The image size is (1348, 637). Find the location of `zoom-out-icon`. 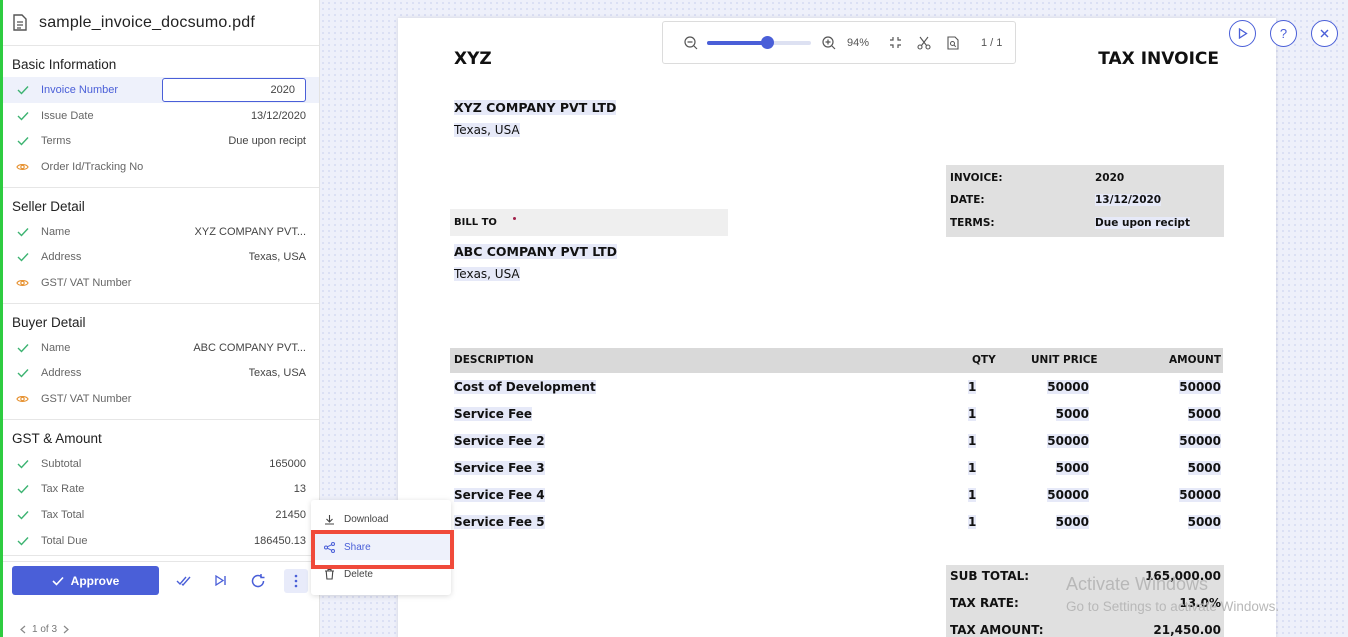

zoom-out-icon is located at coordinates (691, 43).